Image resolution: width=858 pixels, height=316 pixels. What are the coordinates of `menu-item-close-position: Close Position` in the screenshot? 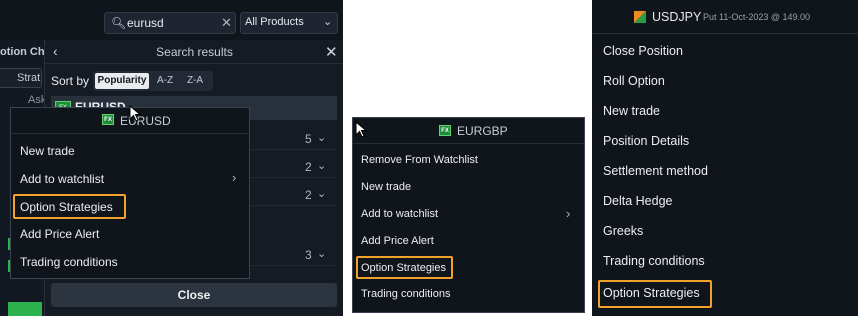 It's located at (643, 51).